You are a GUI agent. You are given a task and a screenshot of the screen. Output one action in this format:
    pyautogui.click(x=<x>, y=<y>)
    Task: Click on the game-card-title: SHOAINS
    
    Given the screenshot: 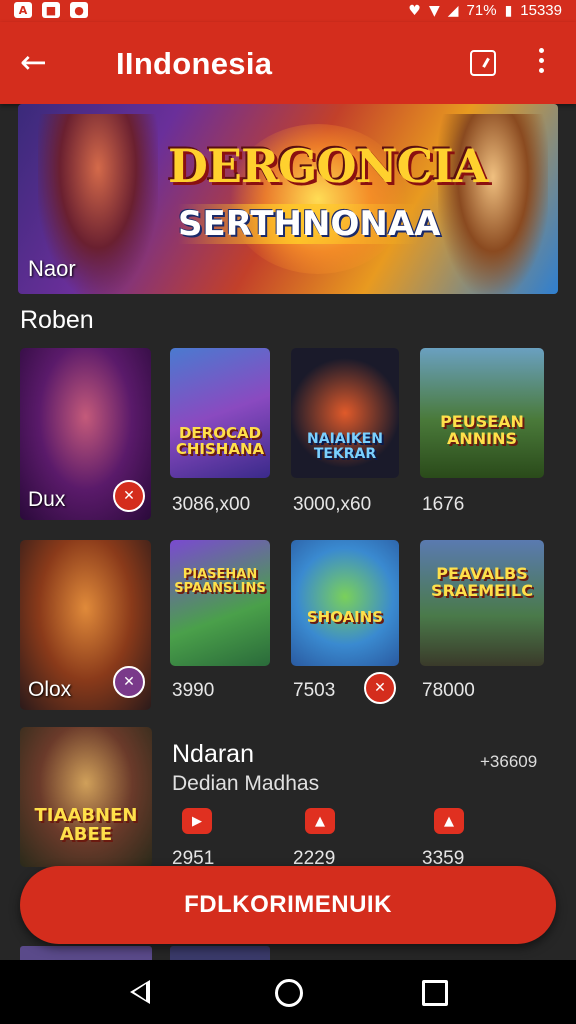 What is the action you would take?
    pyautogui.click(x=345, y=617)
    